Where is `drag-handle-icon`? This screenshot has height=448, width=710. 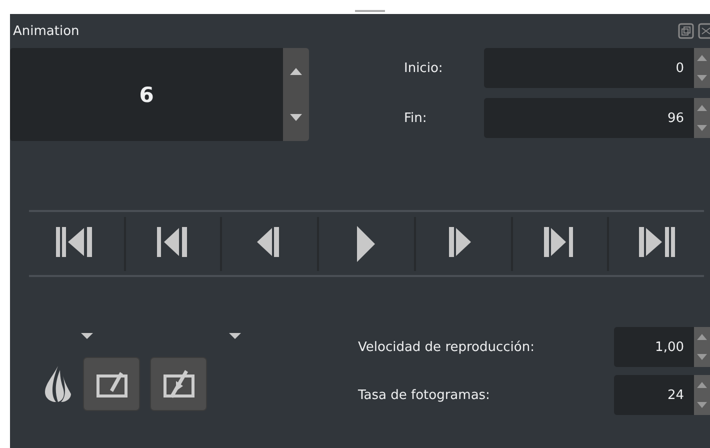
drag-handle-icon is located at coordinates (370, 12).